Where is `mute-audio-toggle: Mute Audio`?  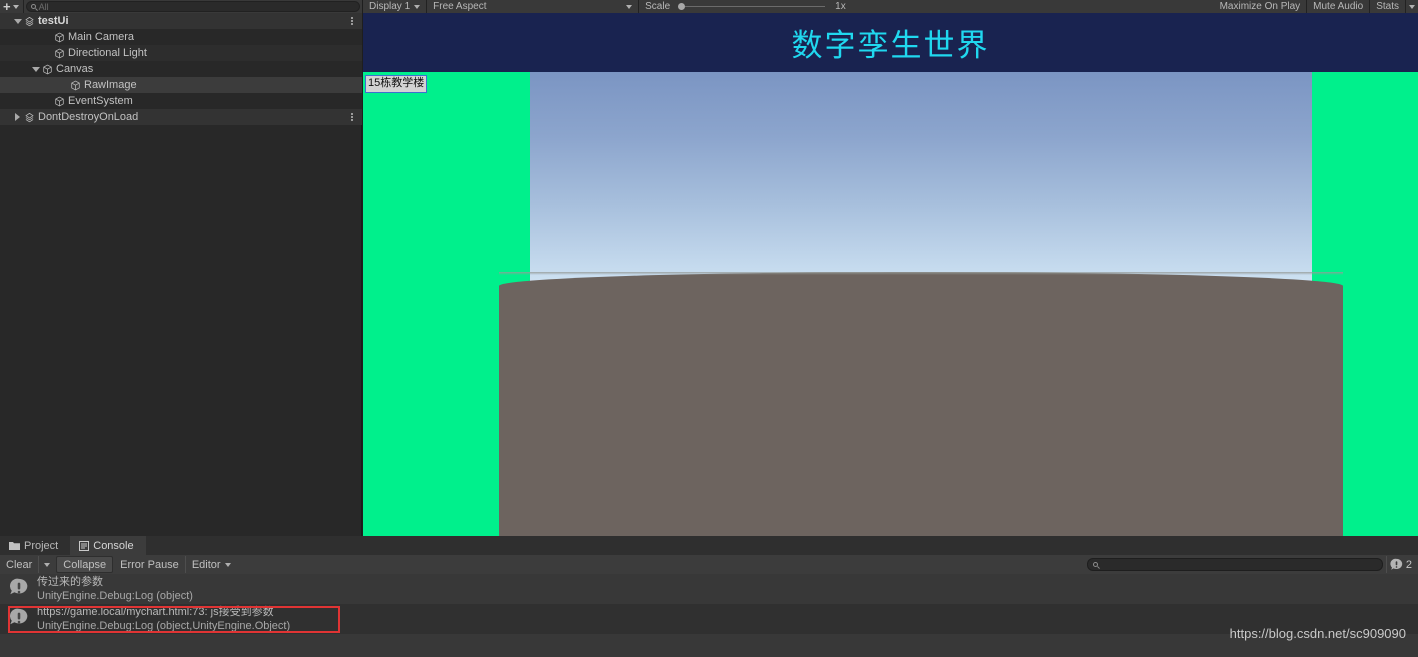
mute-audio-toggle: Mute Audio is located at coordinates (1339, 6).